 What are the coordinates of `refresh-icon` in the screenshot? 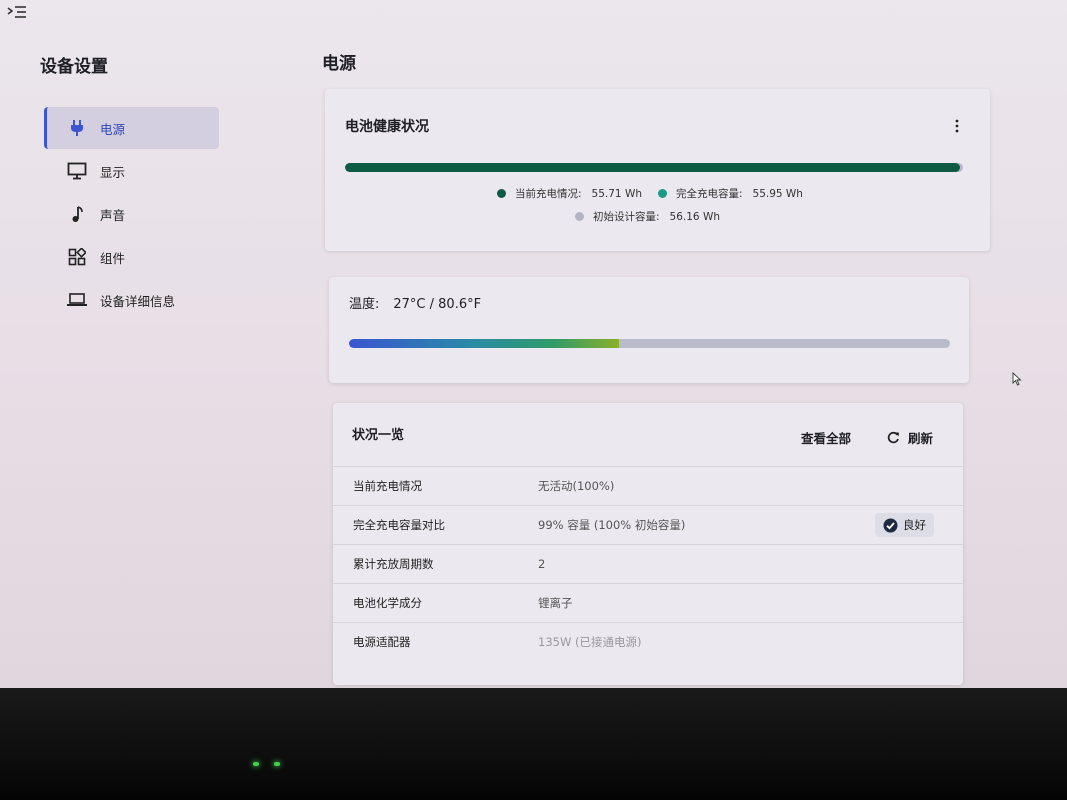 It's located at (893, 437).